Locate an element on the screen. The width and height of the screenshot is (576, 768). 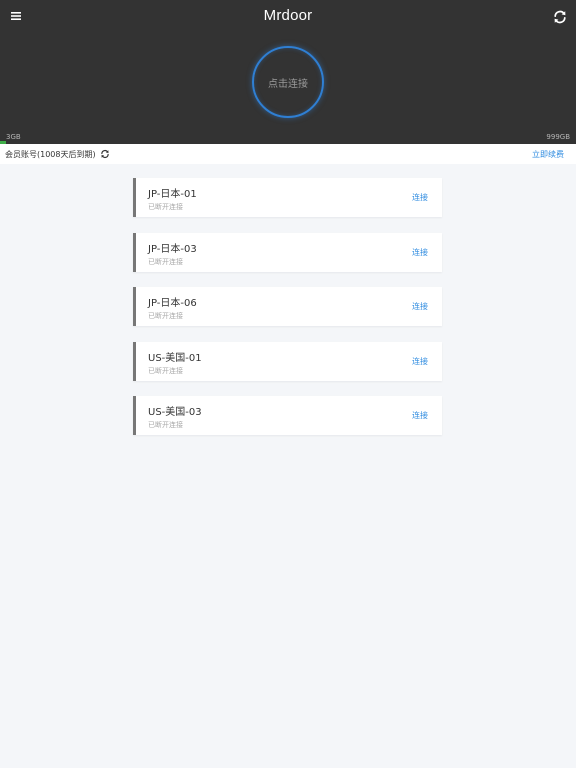
connect-button: 点击连接 is located at coordinates (288, 82).